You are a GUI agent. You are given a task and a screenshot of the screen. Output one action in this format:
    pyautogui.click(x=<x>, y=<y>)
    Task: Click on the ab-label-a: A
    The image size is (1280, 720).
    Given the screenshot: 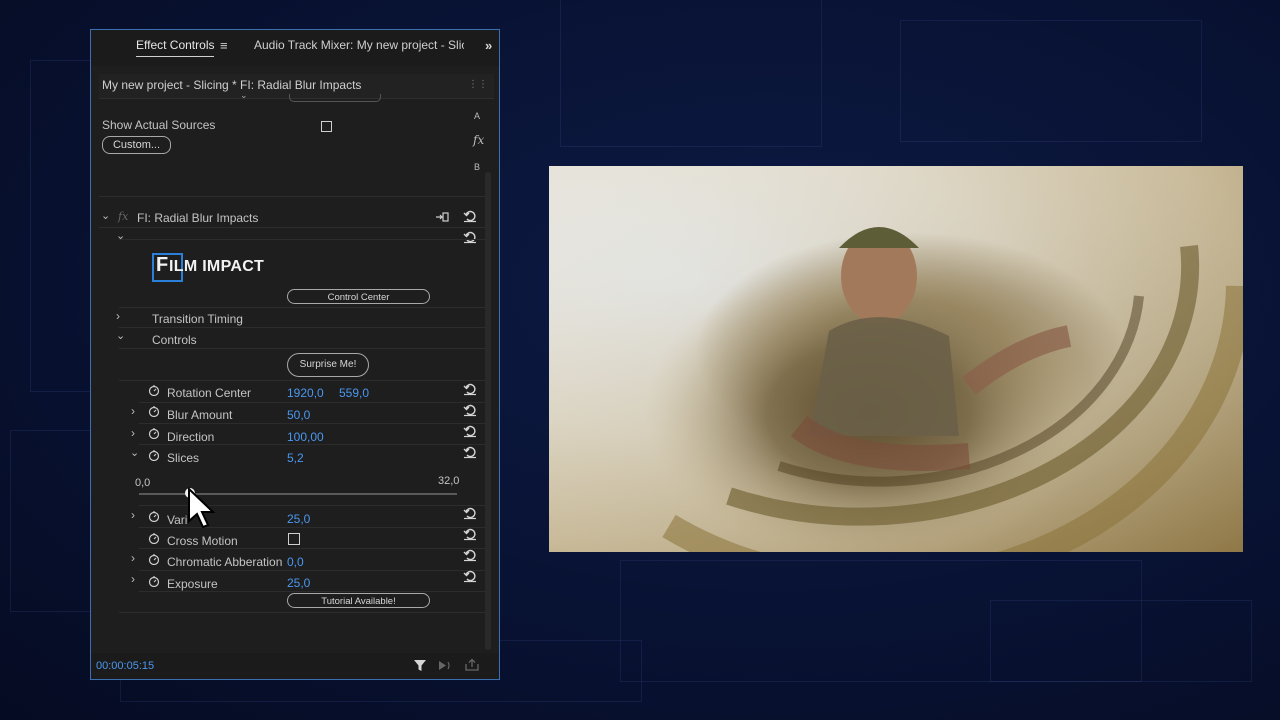 What is the action you would take?
    pyautogui.click(x=477, y=116)
    